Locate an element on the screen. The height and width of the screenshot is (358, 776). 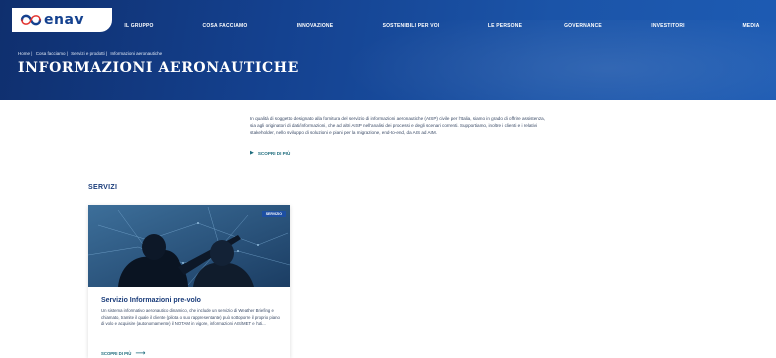
control-room-illustration is located at coordinates (189, 246).